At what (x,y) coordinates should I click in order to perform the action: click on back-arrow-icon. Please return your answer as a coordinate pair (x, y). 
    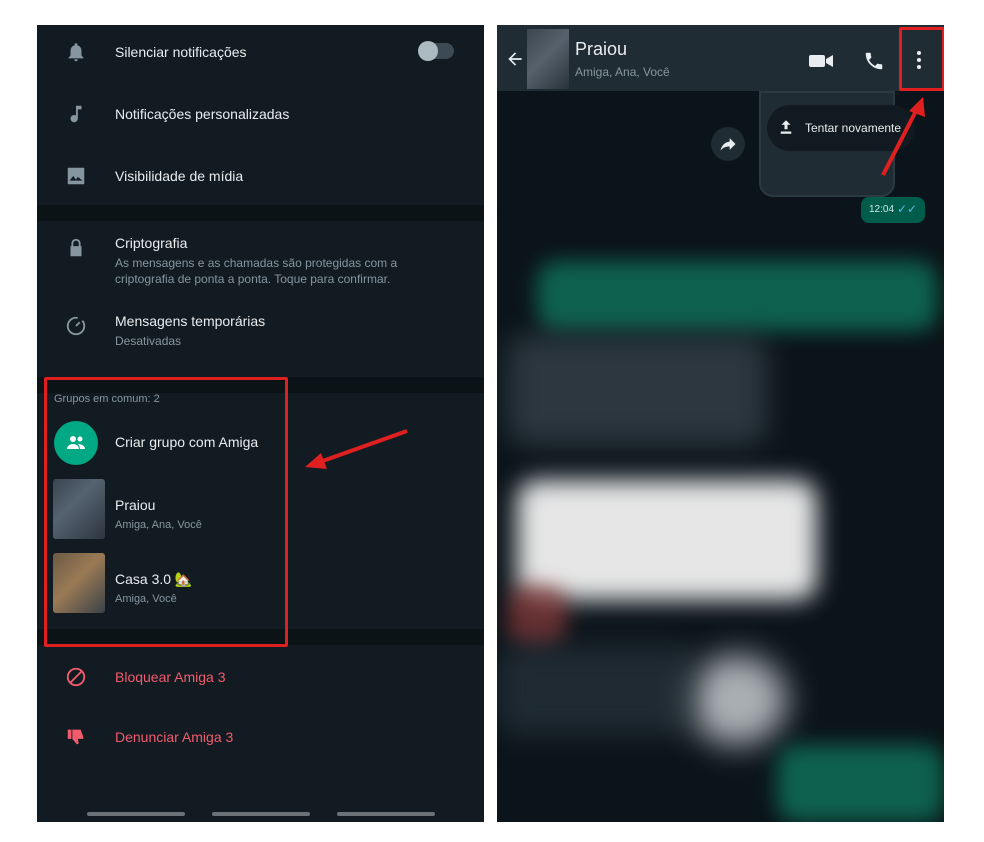
    Looking at the image, I should click on (515, 59).